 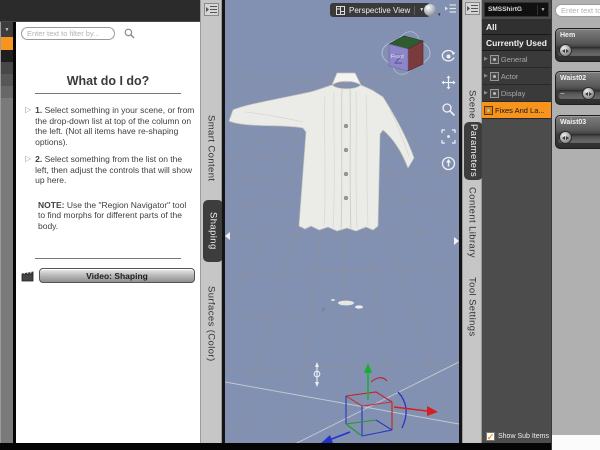 I want to click on group-row-all: All, so click(x=516, y=27).